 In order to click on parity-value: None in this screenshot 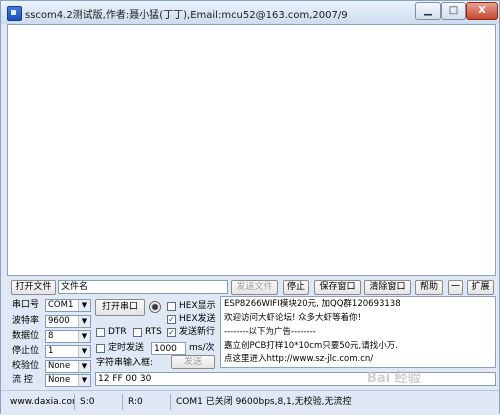, I will do `click(59, 366)`.